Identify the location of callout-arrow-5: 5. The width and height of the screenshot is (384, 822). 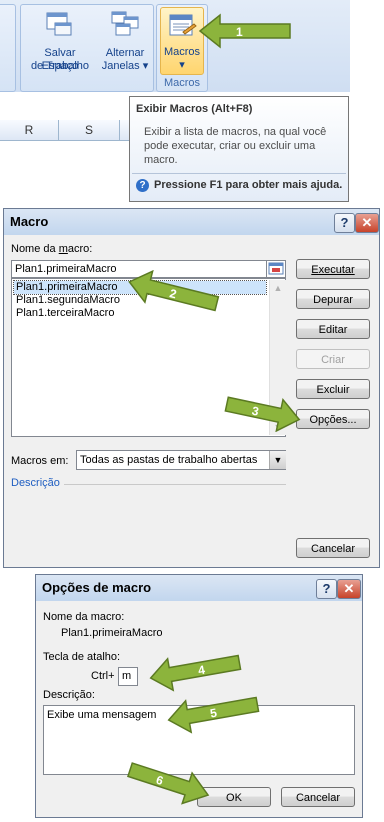
(213, 715).